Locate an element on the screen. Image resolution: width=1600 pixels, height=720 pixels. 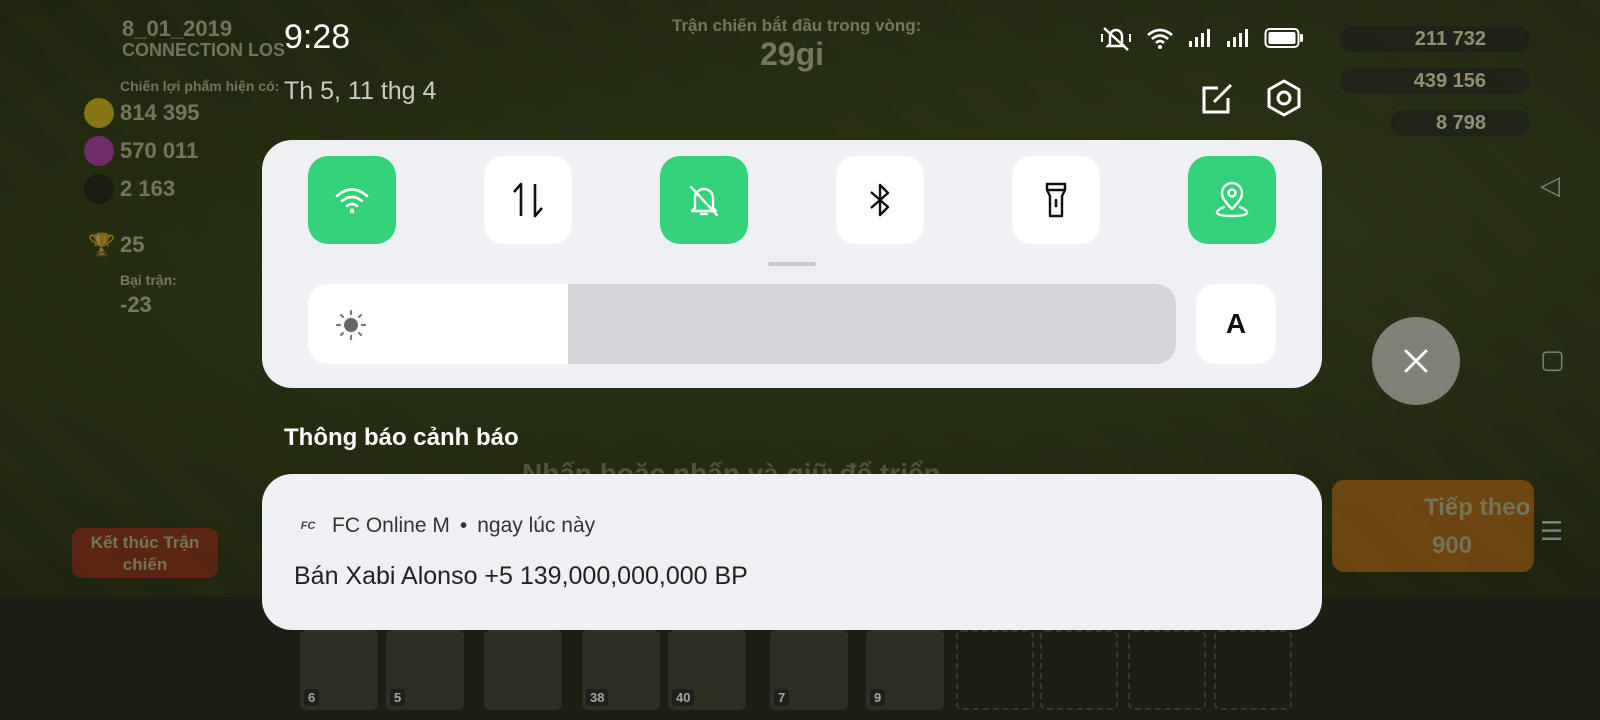
silent-tile is located at coordinates (704, 200).